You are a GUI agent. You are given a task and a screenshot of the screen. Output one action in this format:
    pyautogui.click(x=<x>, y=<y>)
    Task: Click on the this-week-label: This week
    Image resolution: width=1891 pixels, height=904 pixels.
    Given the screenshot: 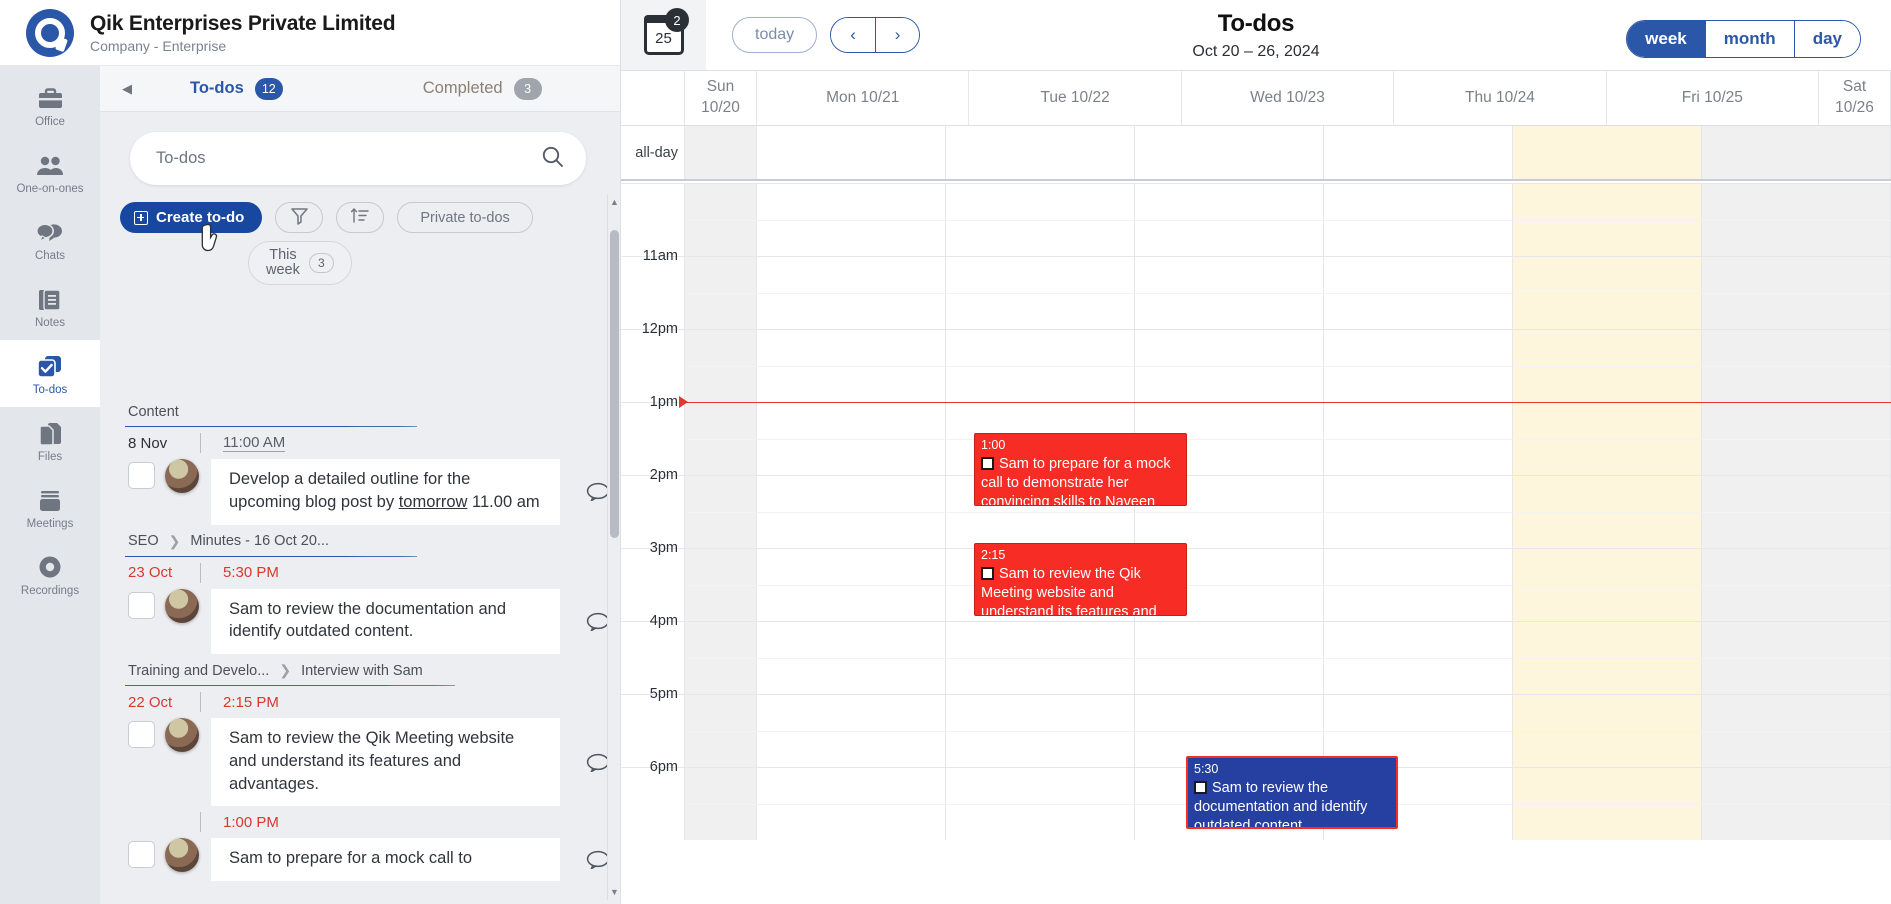 What is the action you would take?
    pyautogui.click(x=283, y=262)
    